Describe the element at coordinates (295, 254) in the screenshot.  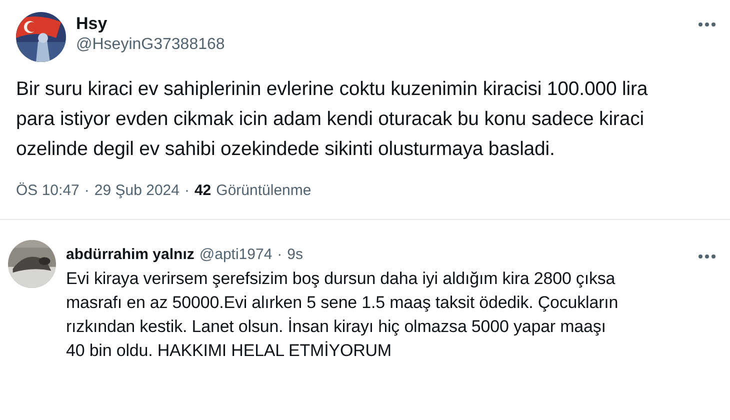
I see `reply-age: 9s` at that location.